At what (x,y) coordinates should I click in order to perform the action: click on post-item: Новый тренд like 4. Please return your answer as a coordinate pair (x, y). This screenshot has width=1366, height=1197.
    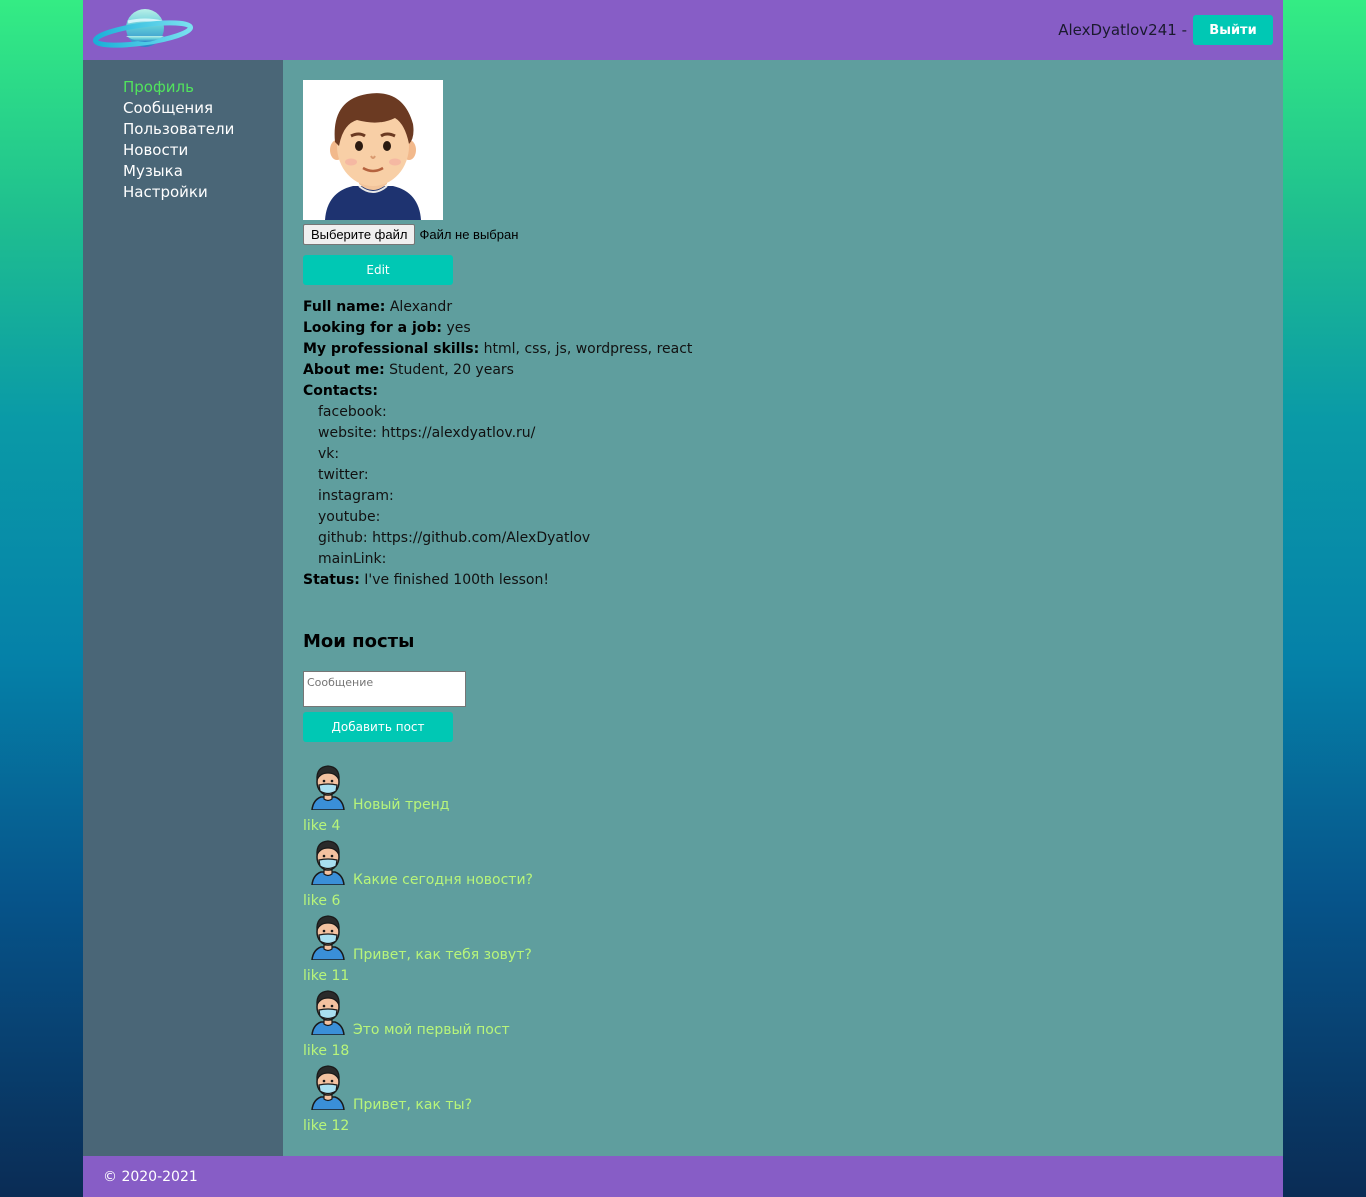
    Looking at the image, I should click on (793, 799).